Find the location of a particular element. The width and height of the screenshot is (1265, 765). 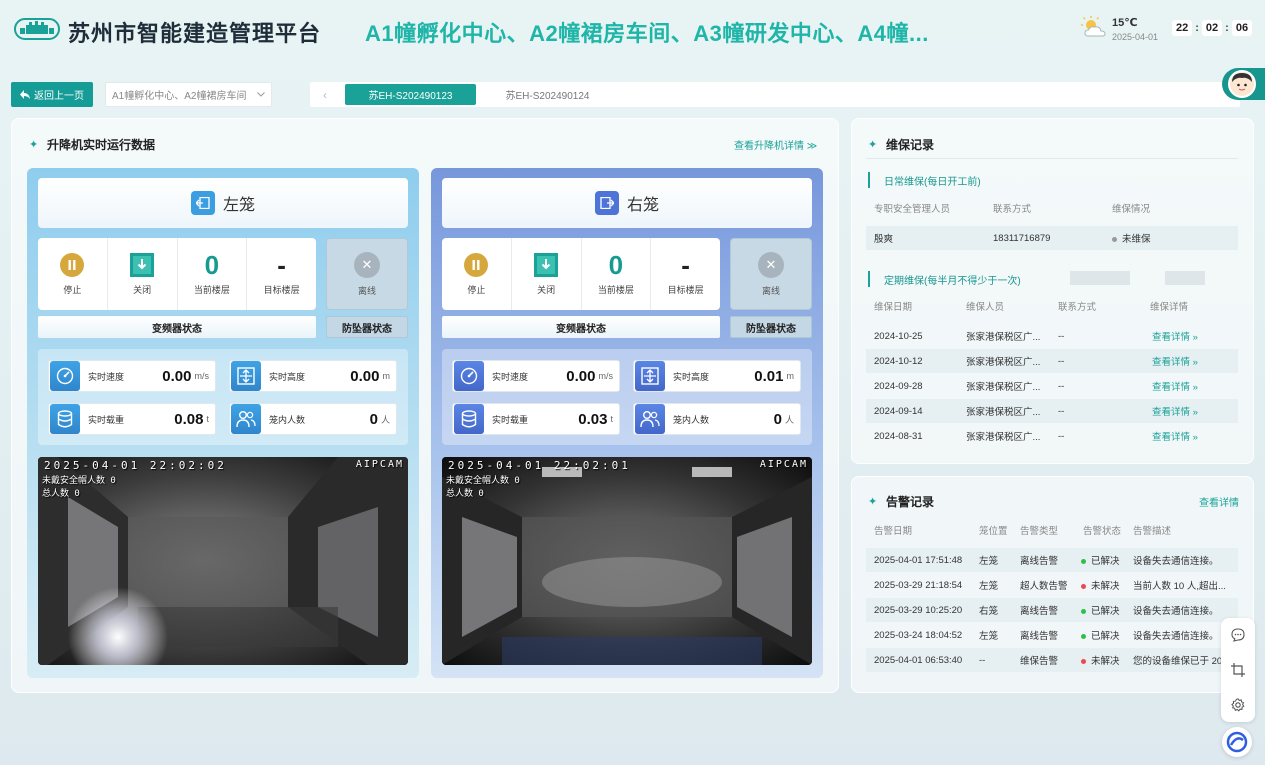

avatar-face-icon is located at coordinates (1242, 84).